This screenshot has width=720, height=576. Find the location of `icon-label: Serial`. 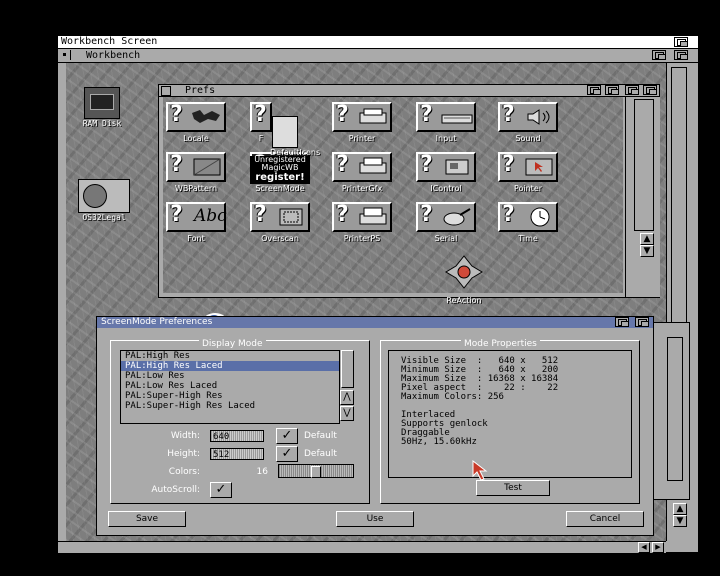

icon-label: Serial is located at coordinates (446, 238).